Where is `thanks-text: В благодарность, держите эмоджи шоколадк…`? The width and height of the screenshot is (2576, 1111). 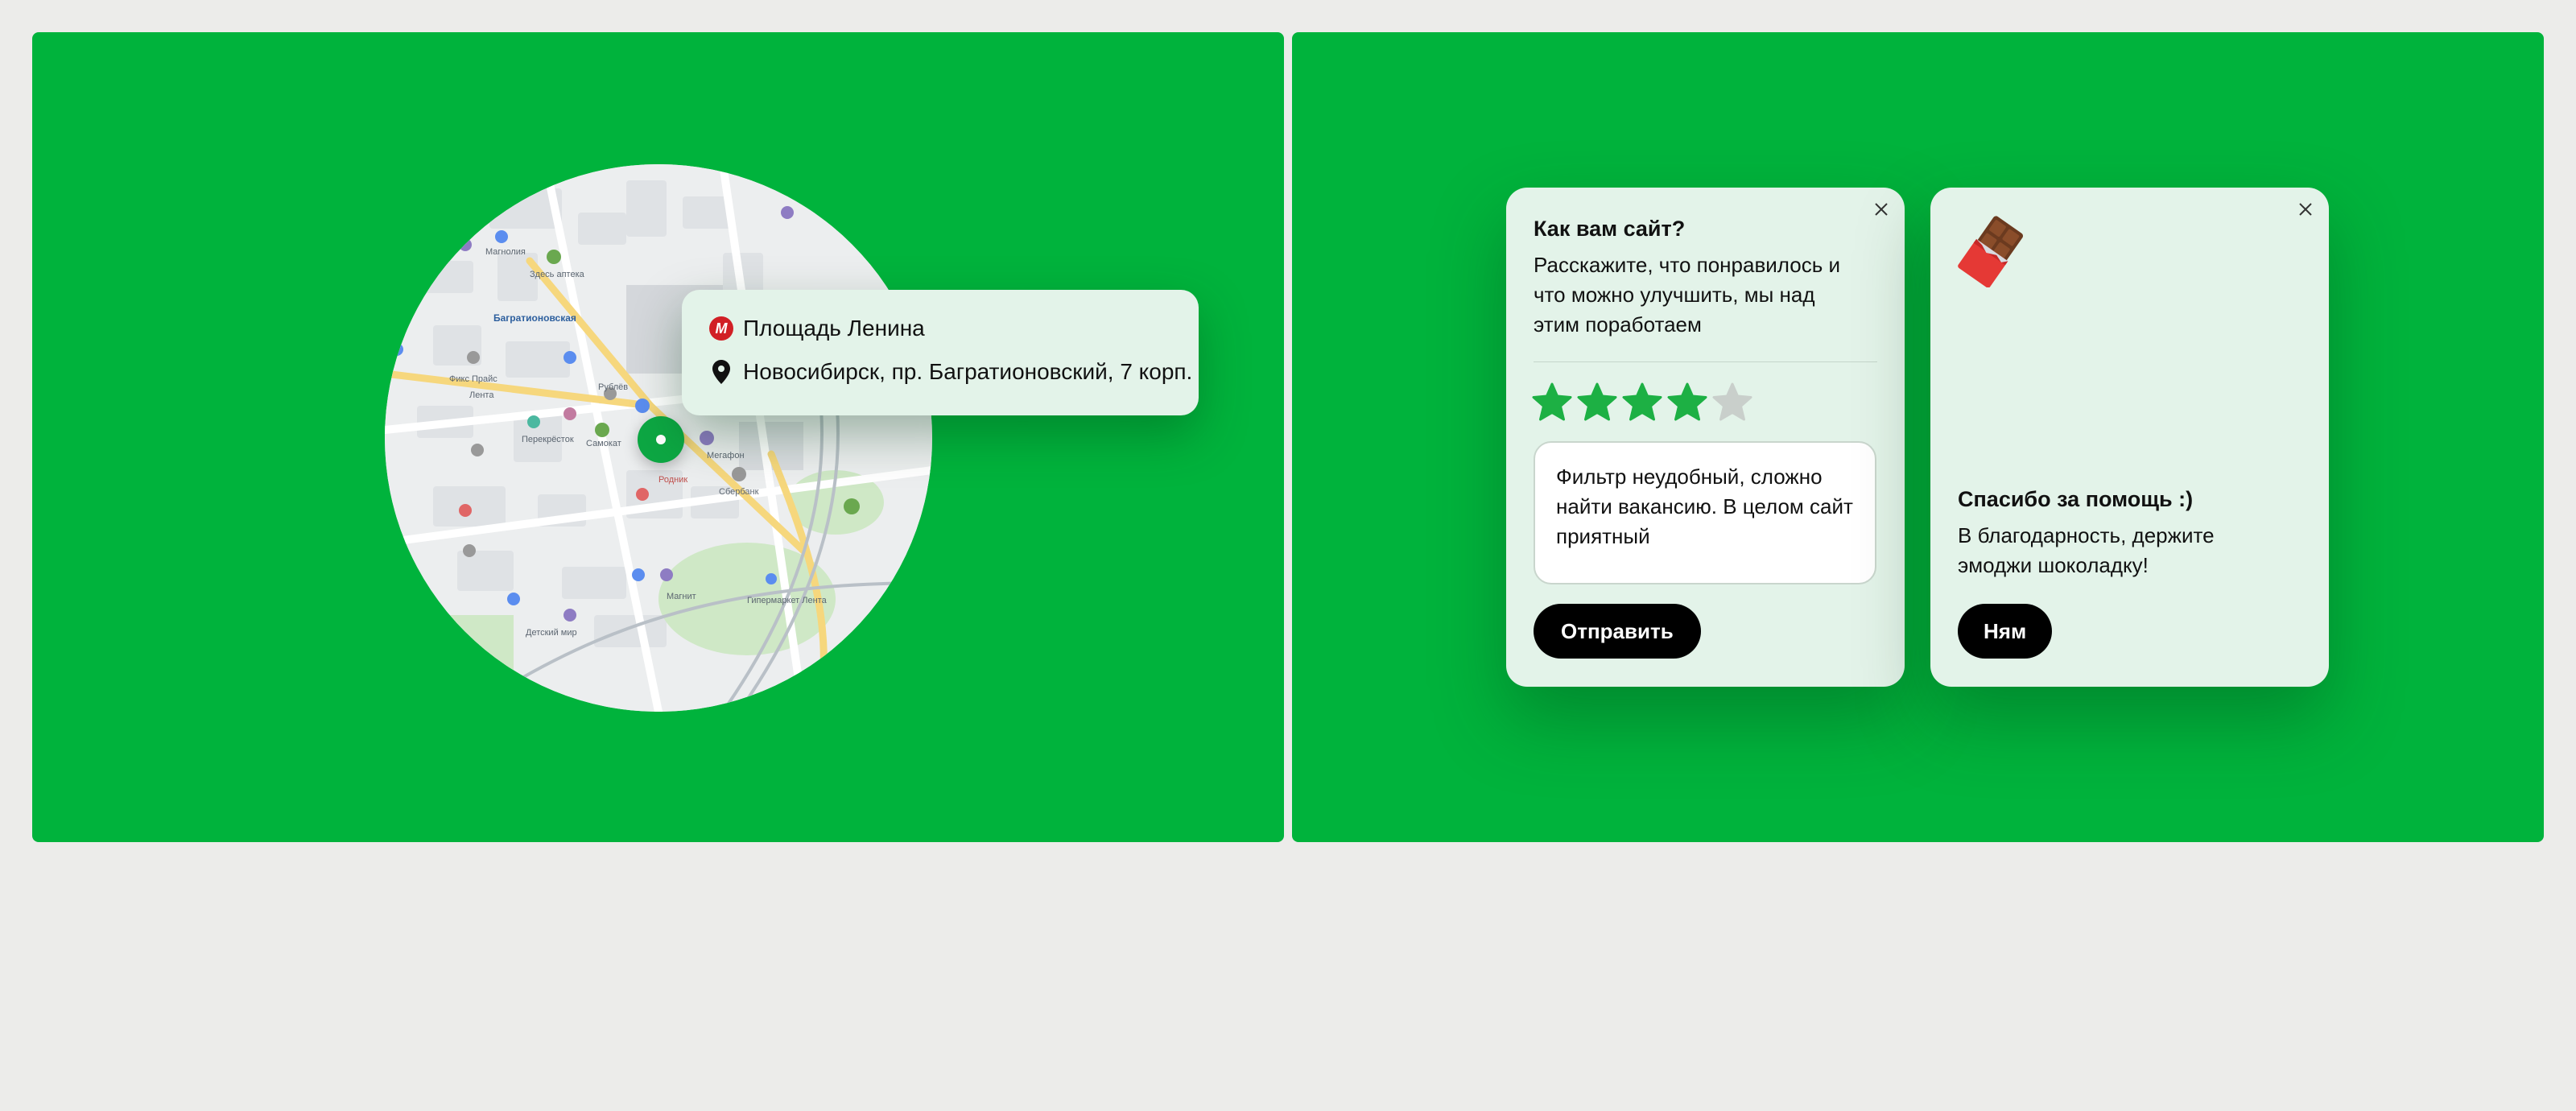
thanks-text: В благодарность, держите эмоджи шоколадк… is located at coordinates (2086, 550).